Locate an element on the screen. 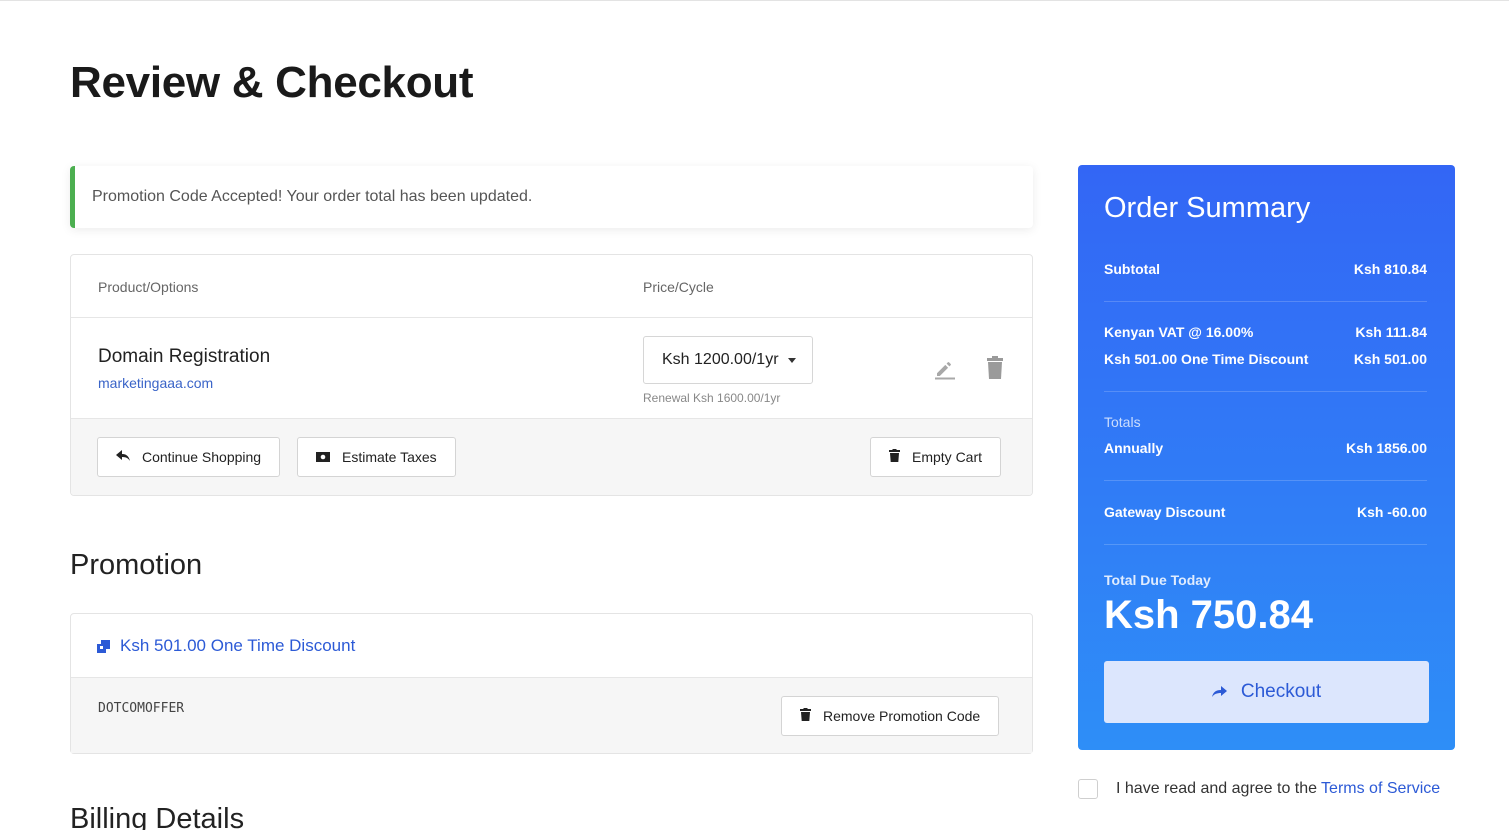 The width and height of the screenshot is (1509, 830). terms-of-service-link: Terms of Service is located at coordinates (1380, 789).